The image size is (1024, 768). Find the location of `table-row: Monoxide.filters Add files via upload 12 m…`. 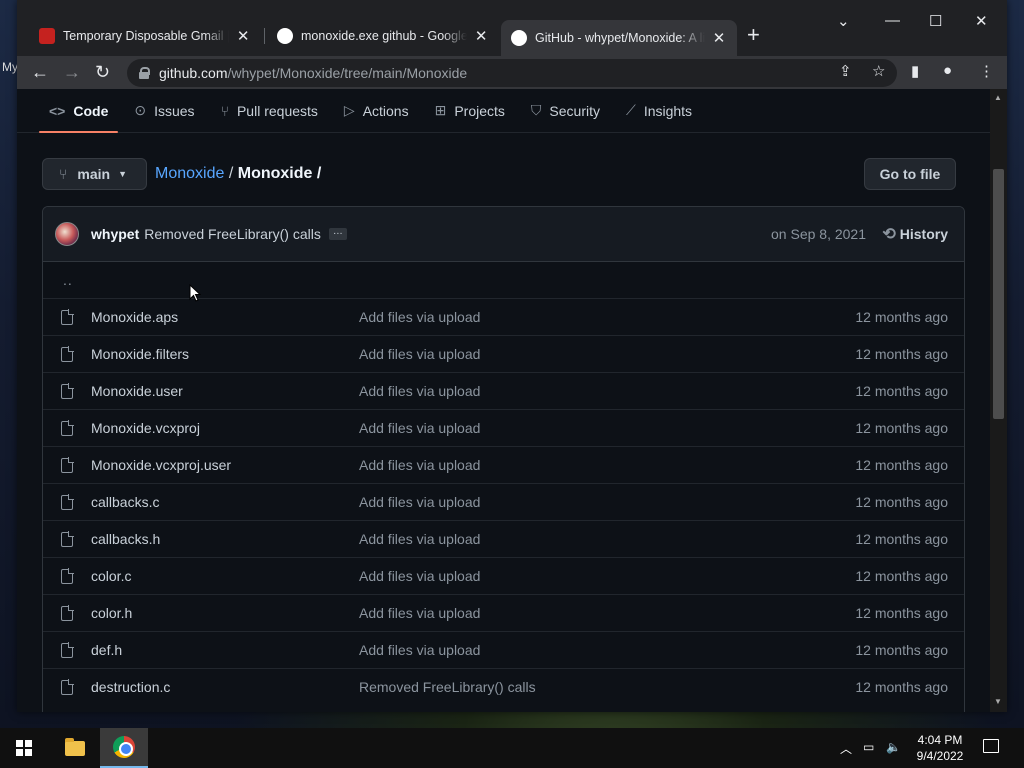

table-row: Monoxide.filters Add files via upload 12 m… is located at coordinates (503, 353).